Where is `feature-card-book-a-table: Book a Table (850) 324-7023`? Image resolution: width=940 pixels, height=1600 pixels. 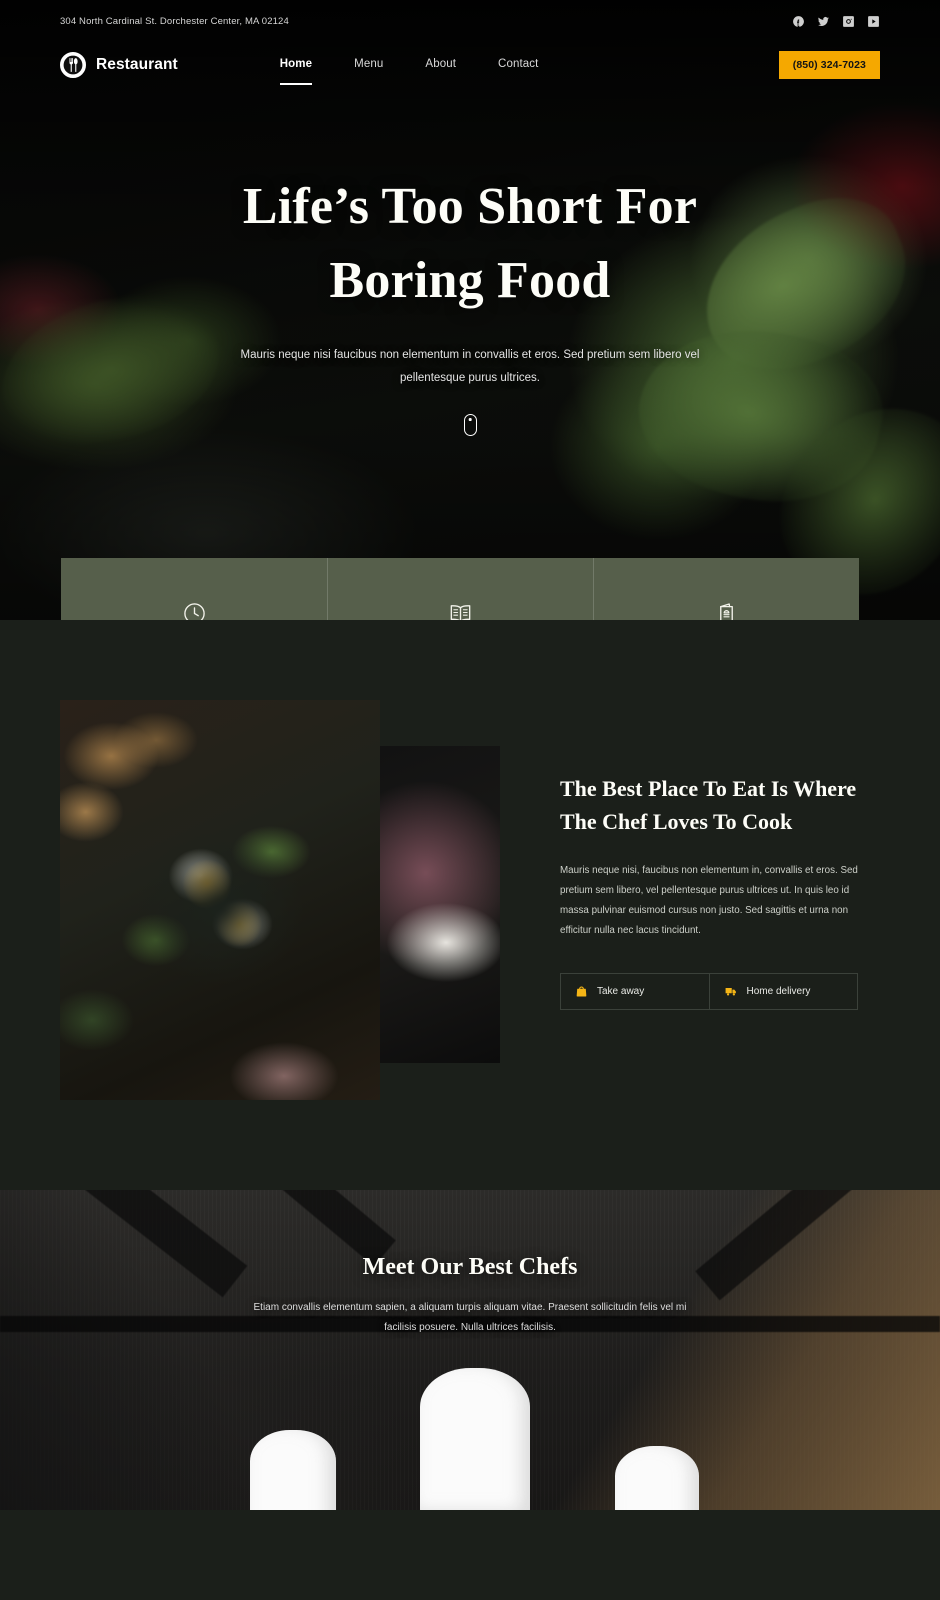 feature-card-book-a-table: Book a Table (850) 324-7023 is located at coordinates (460, 589).